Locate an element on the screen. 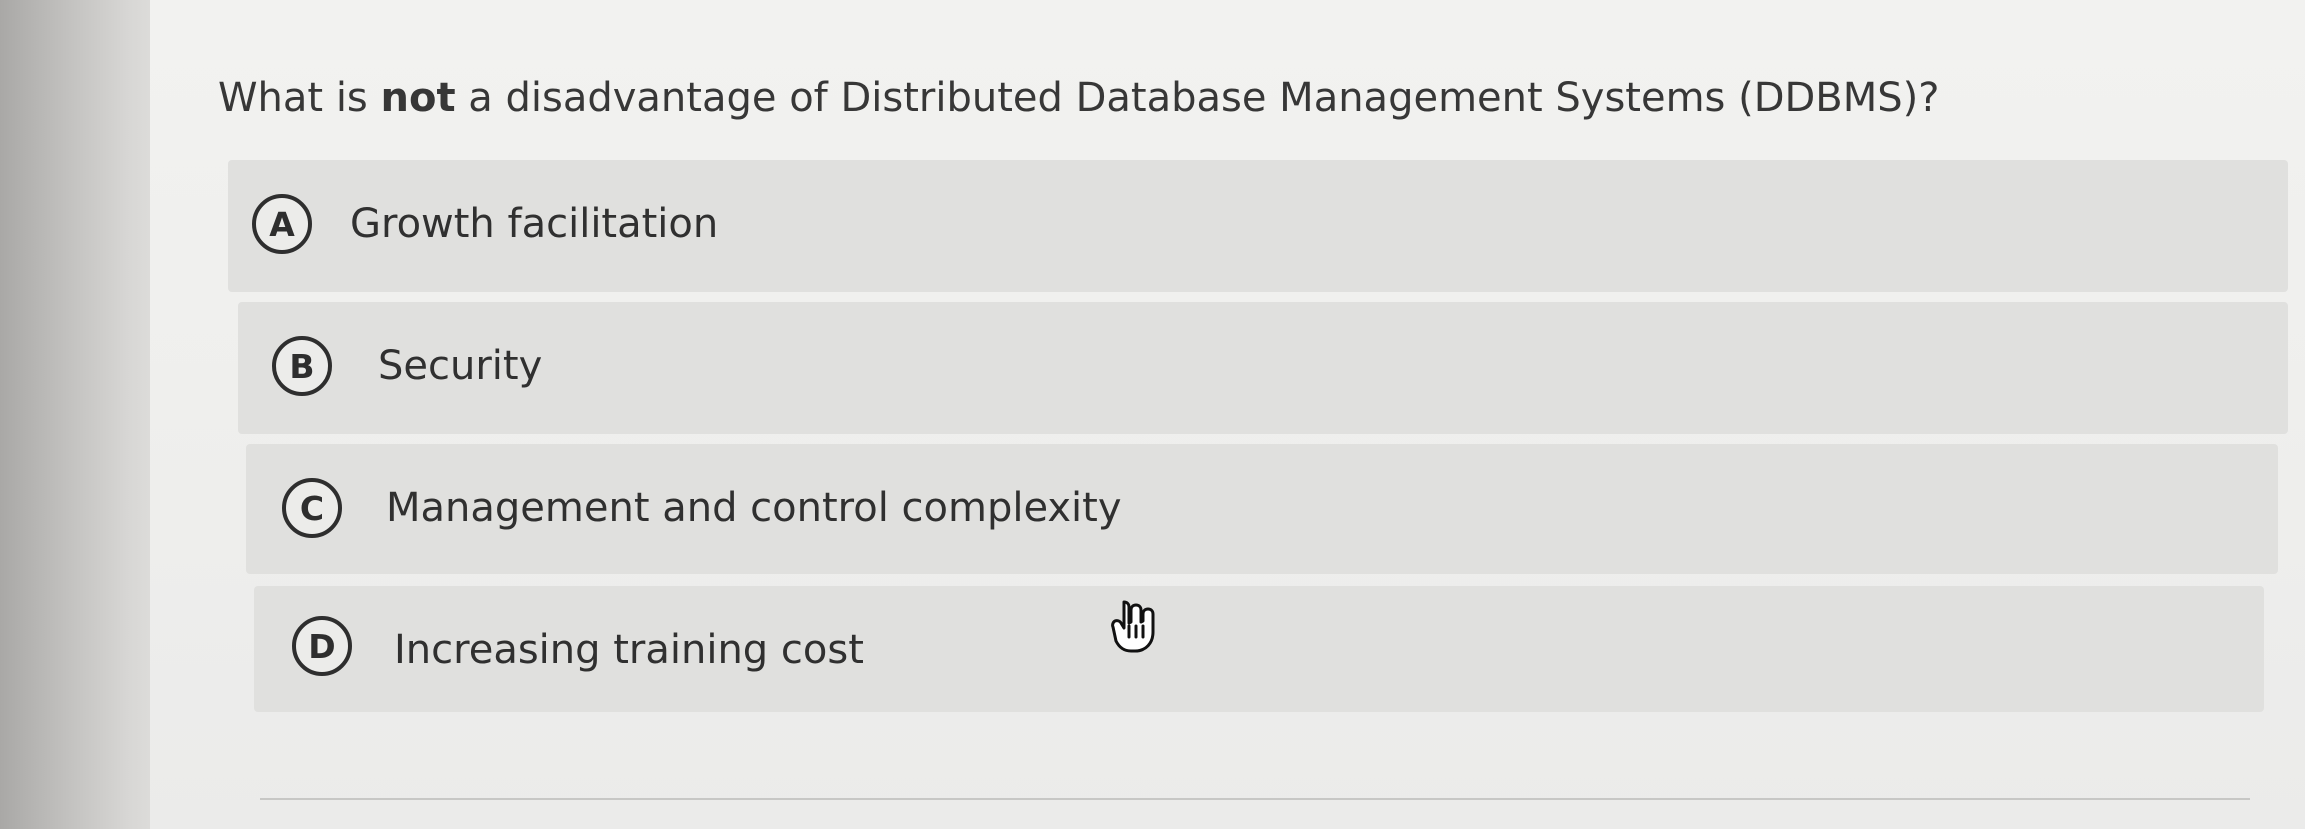  option-letter-a: A is located at coordinates (282, 224).